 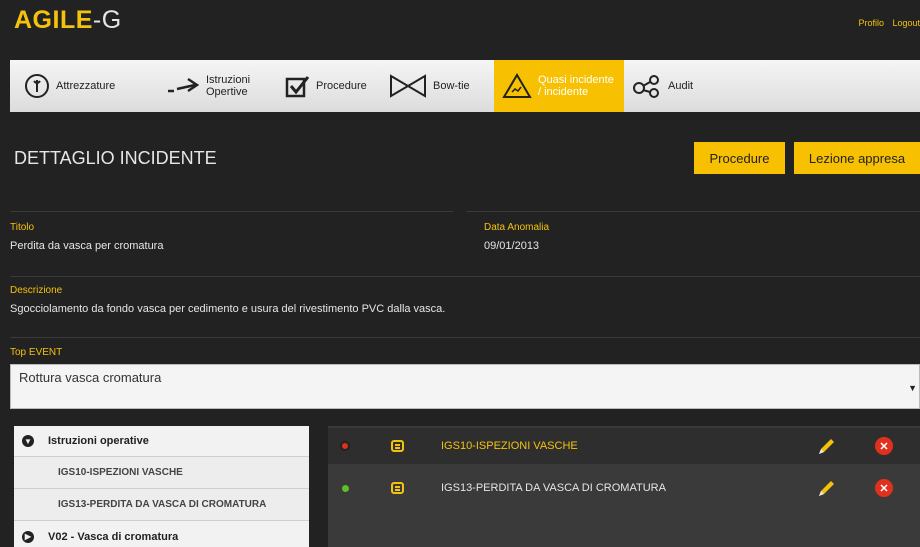 What do you see at coordinates (22, 227) in the screenshot?
I see `titolo-label: Titolo` at bounding box center [22, 227].